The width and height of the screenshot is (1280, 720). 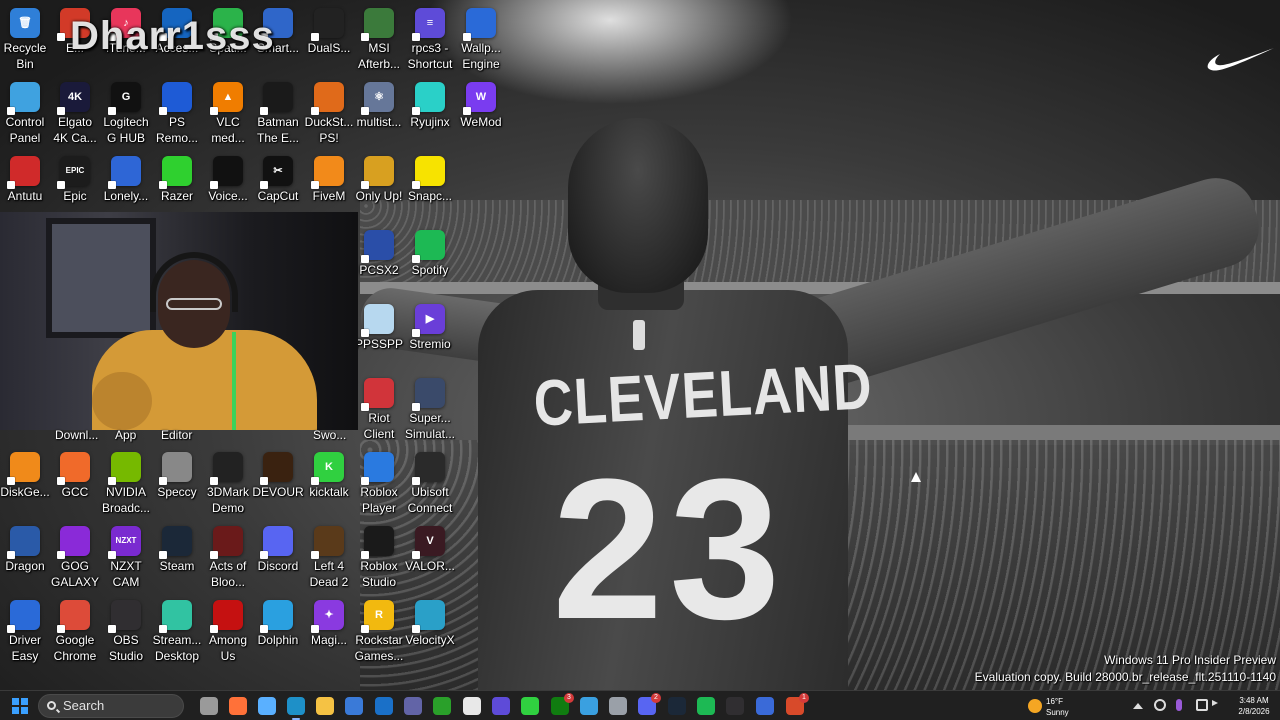 I want to click on desktop-icon-discord: Discord, so click(x=278, y=561).